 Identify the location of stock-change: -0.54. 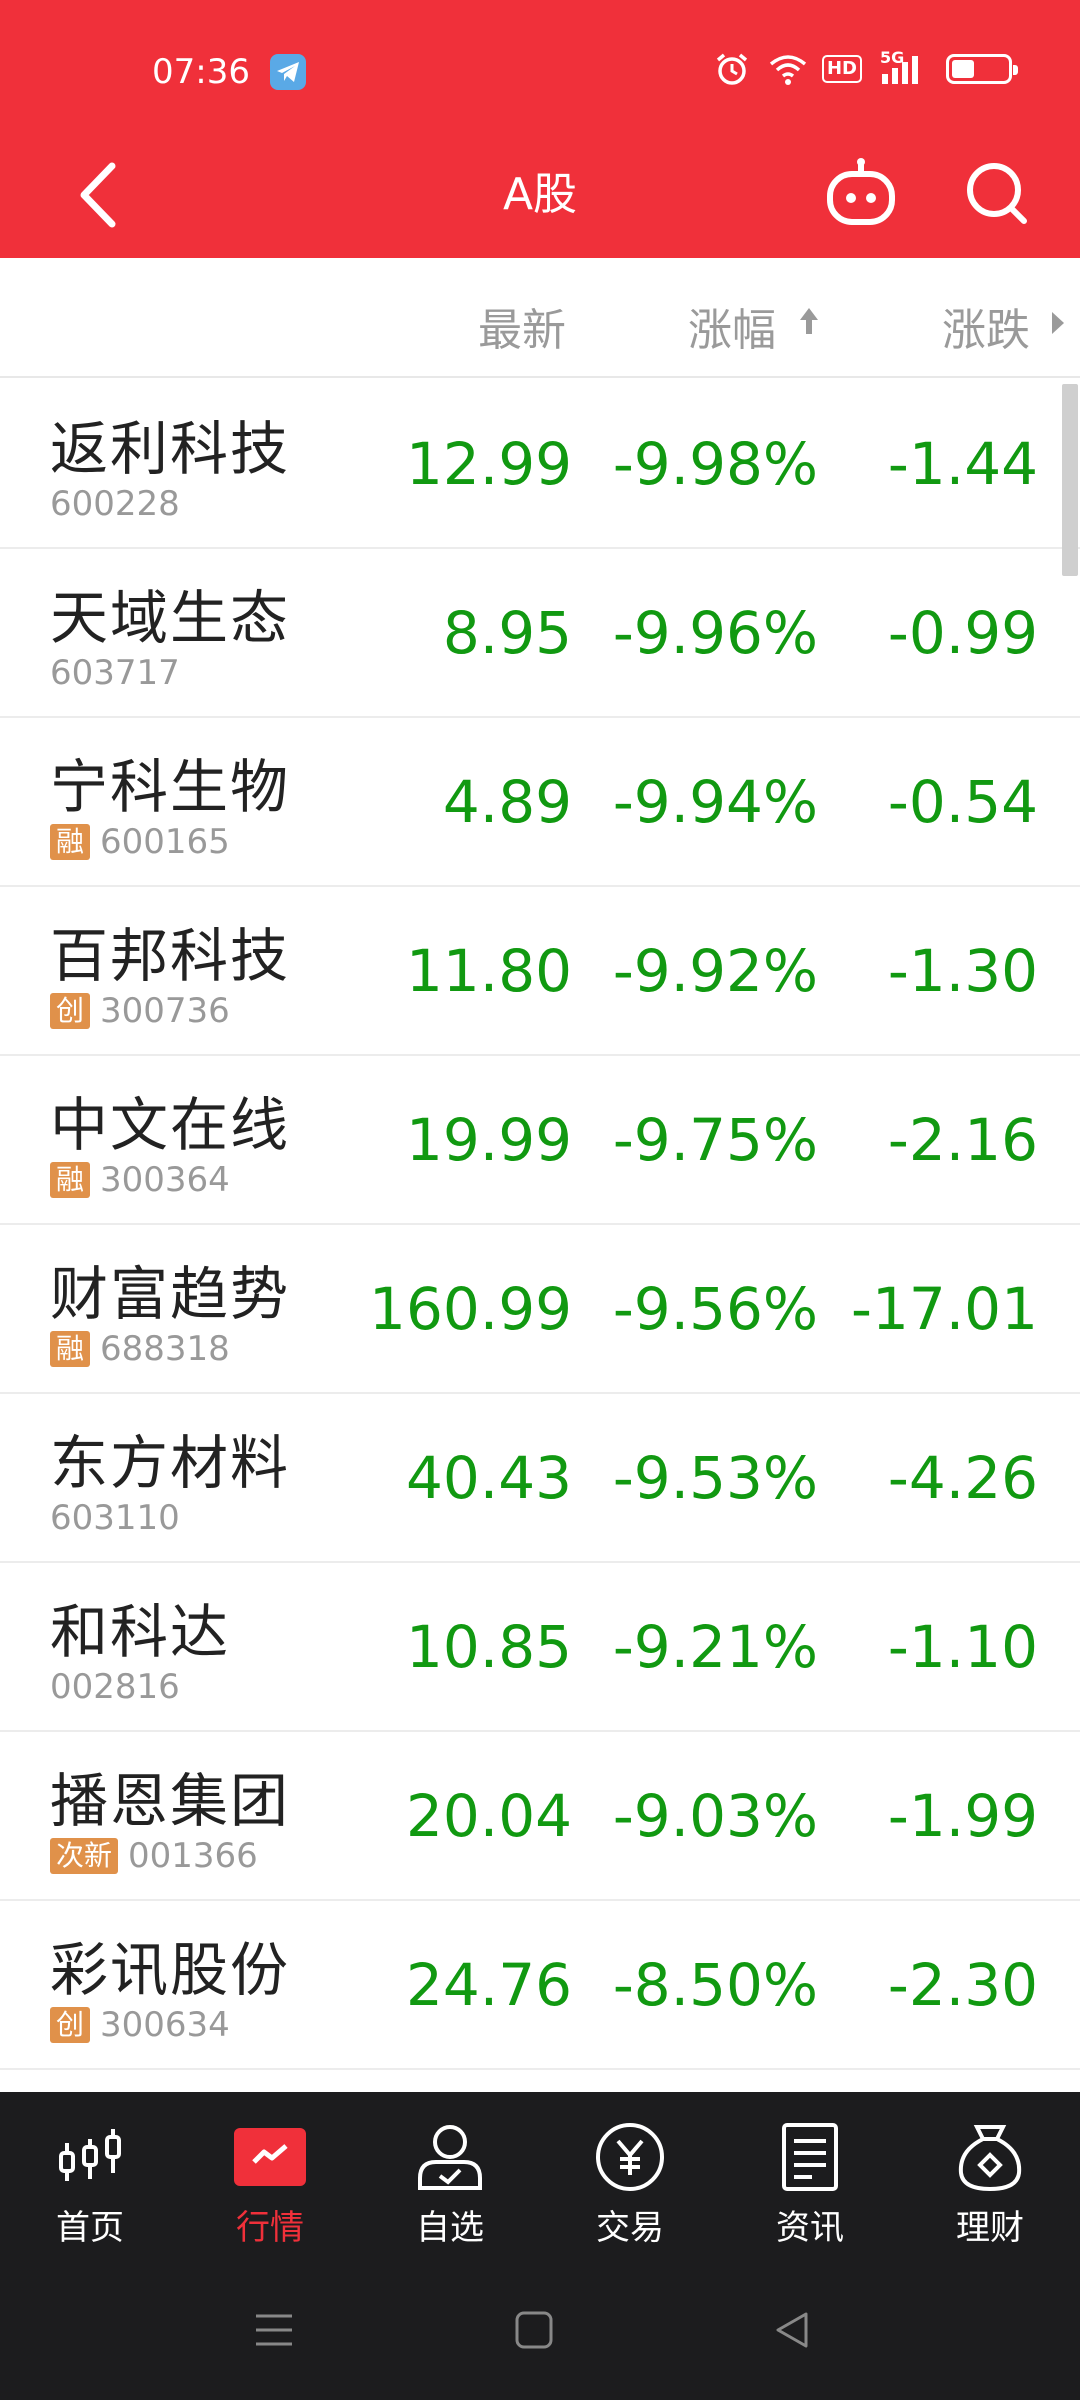
(962, 802).